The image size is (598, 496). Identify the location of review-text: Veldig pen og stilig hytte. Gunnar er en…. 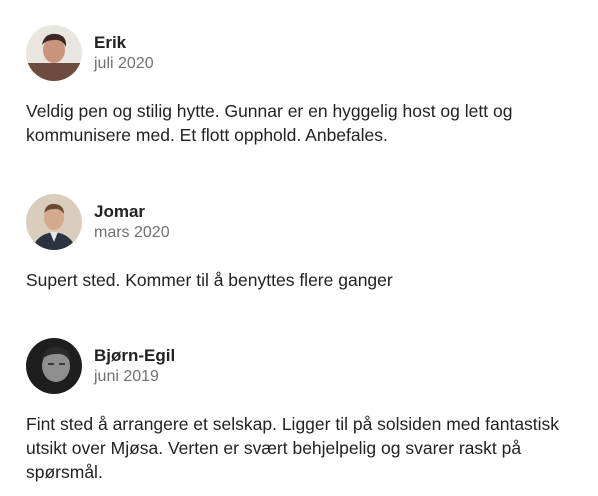
(269, 123).